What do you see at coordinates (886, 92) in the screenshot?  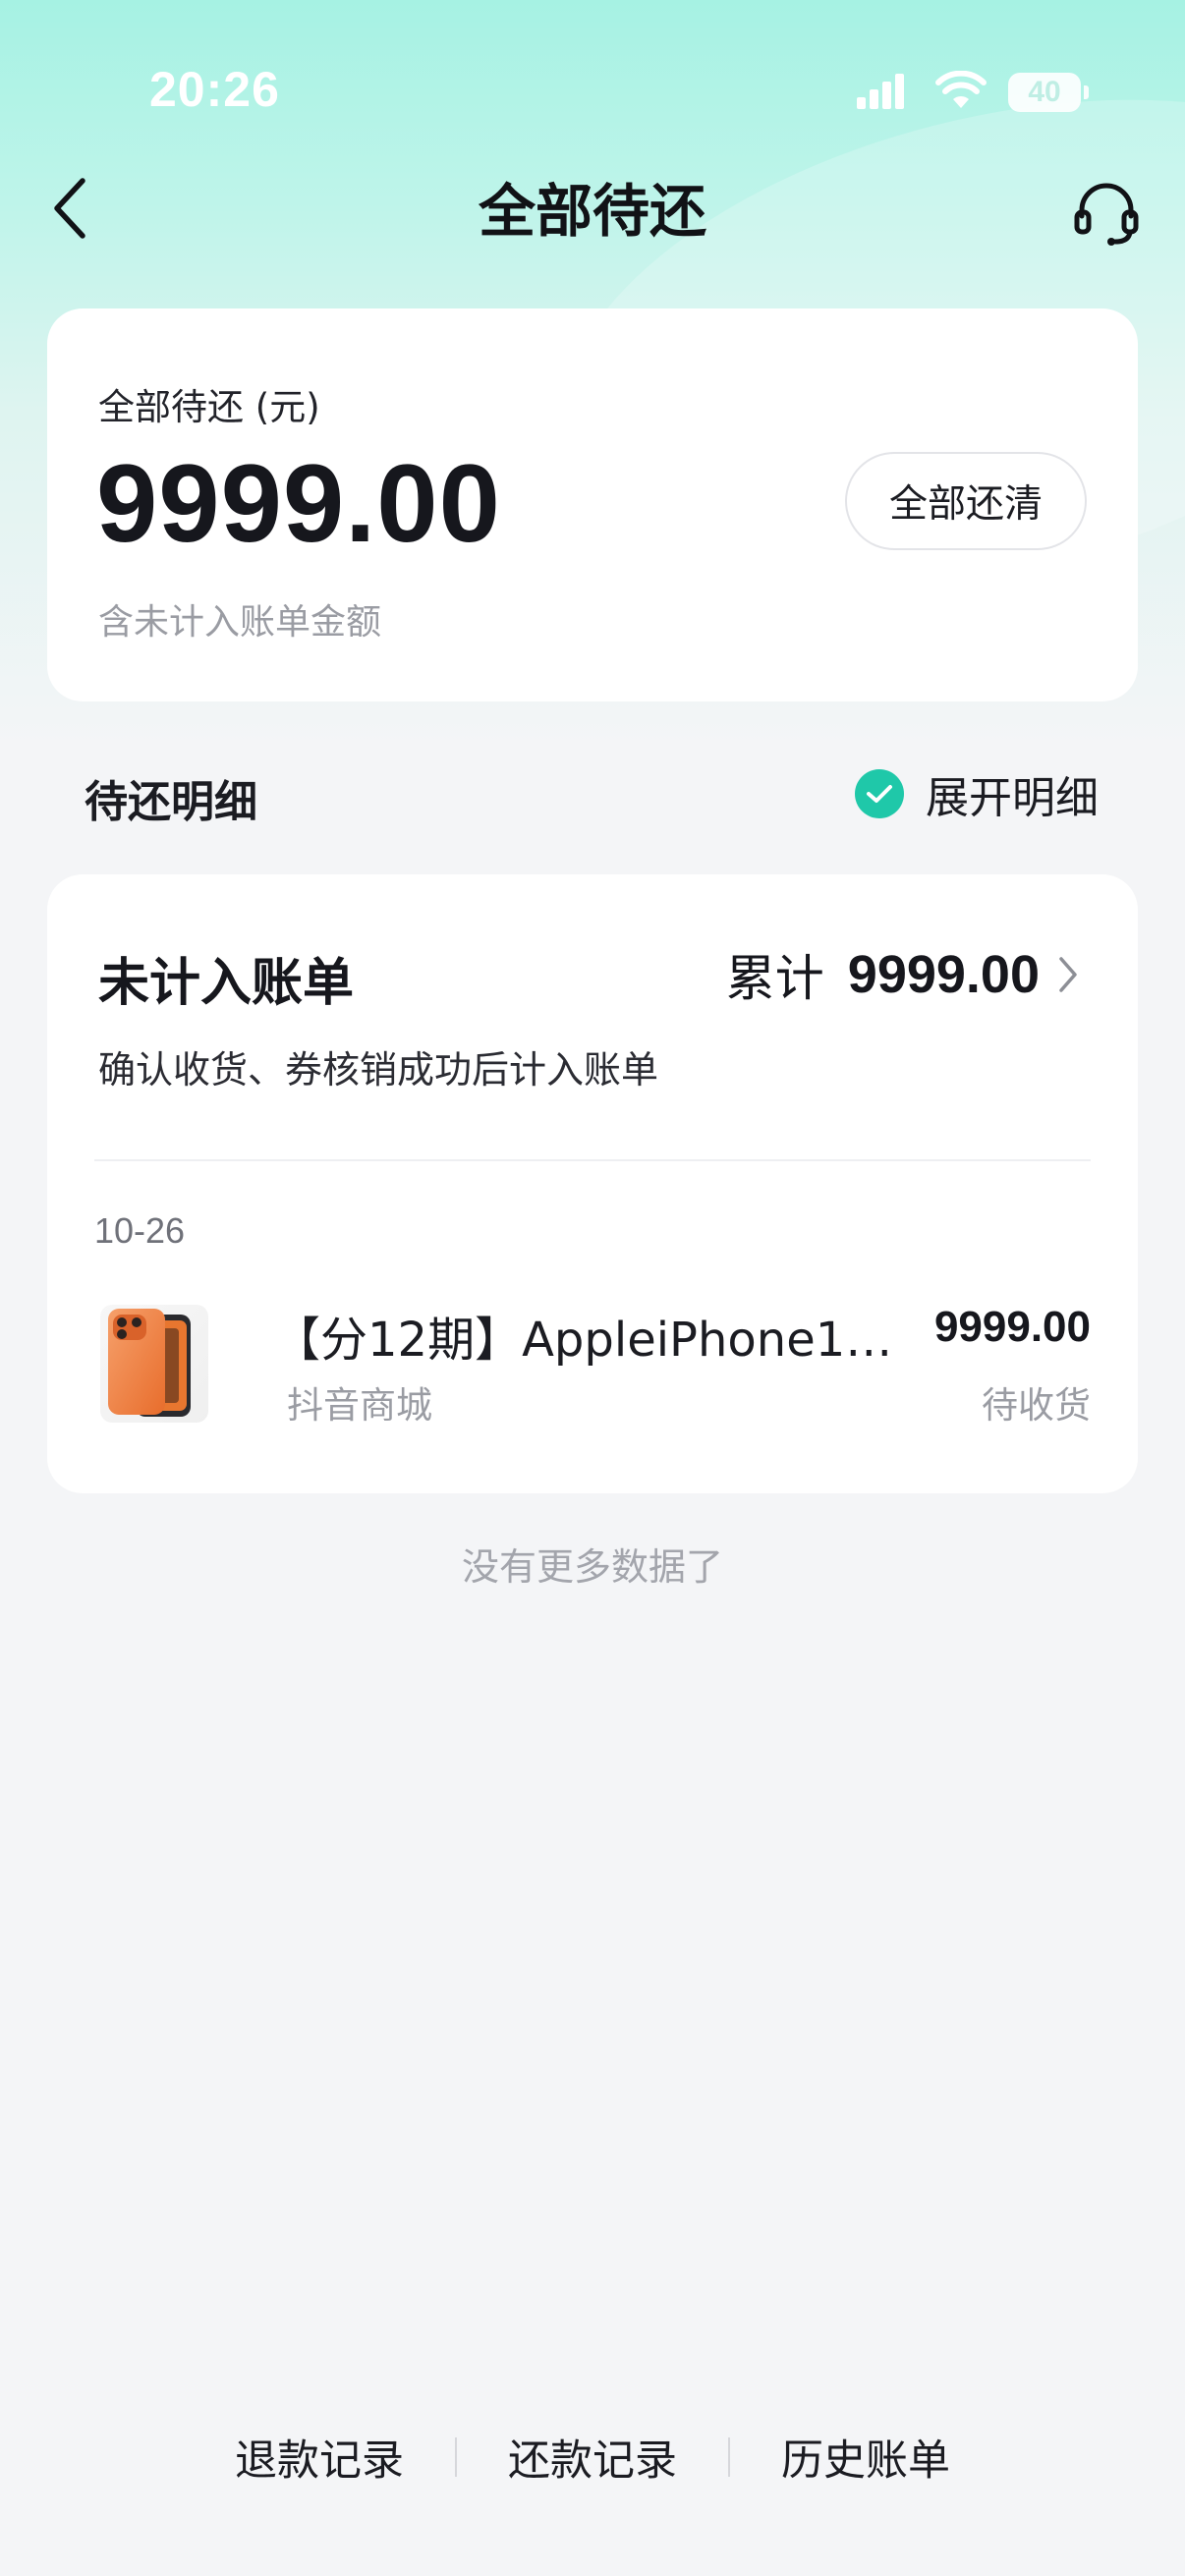 I see `signal-icon` at bounding box center [886, 92].